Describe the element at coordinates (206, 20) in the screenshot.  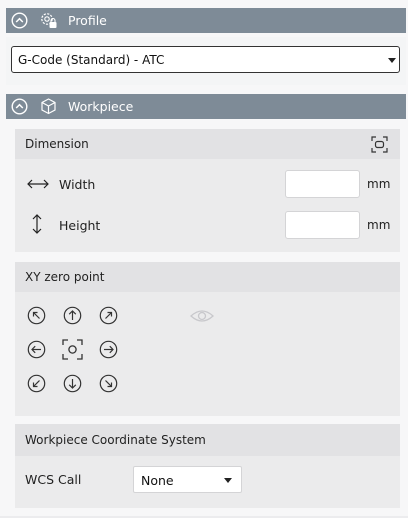
I see `profile-section-header: Profile` at that location.